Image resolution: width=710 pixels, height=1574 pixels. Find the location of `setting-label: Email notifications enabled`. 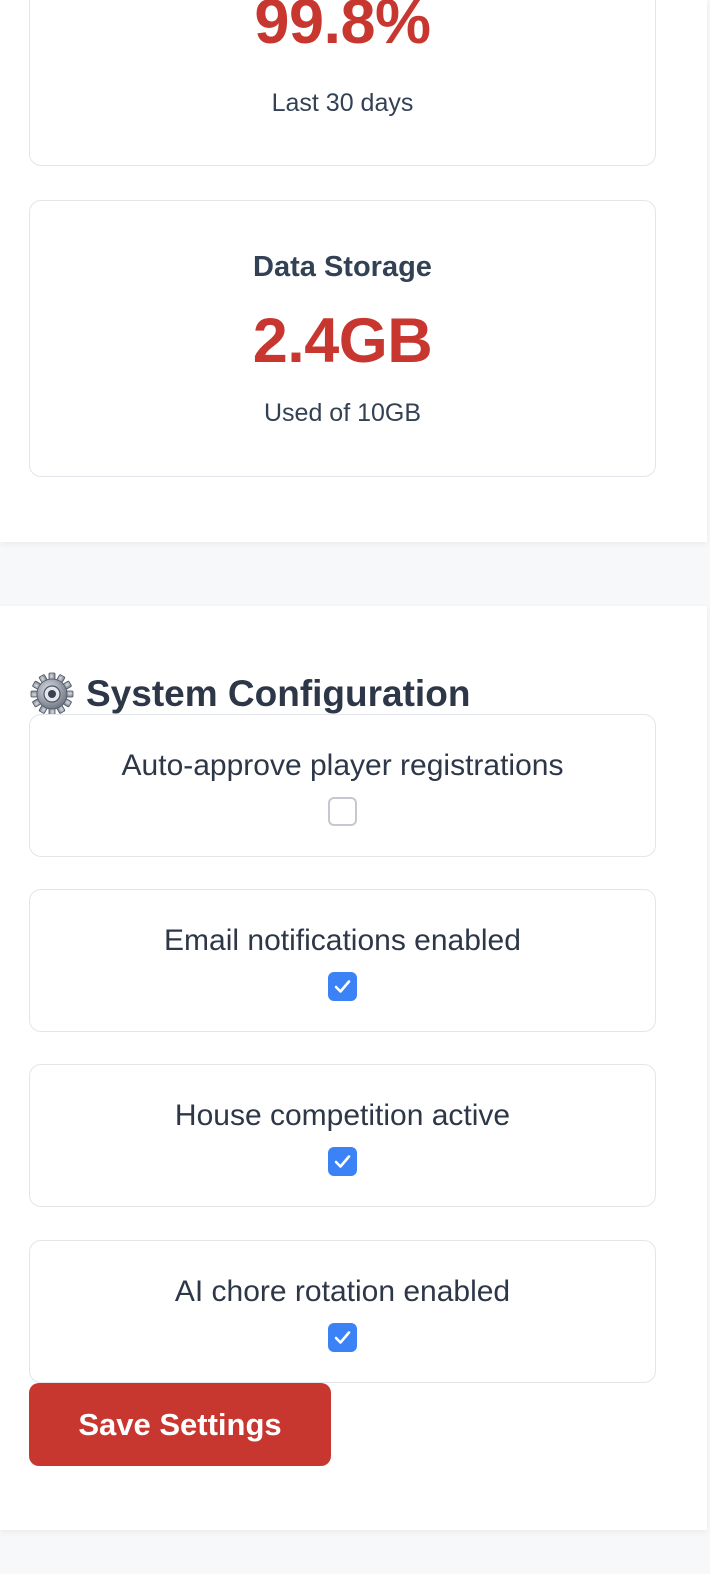

setting-label: Email notifications enabled is located at coordinates (342, 940).